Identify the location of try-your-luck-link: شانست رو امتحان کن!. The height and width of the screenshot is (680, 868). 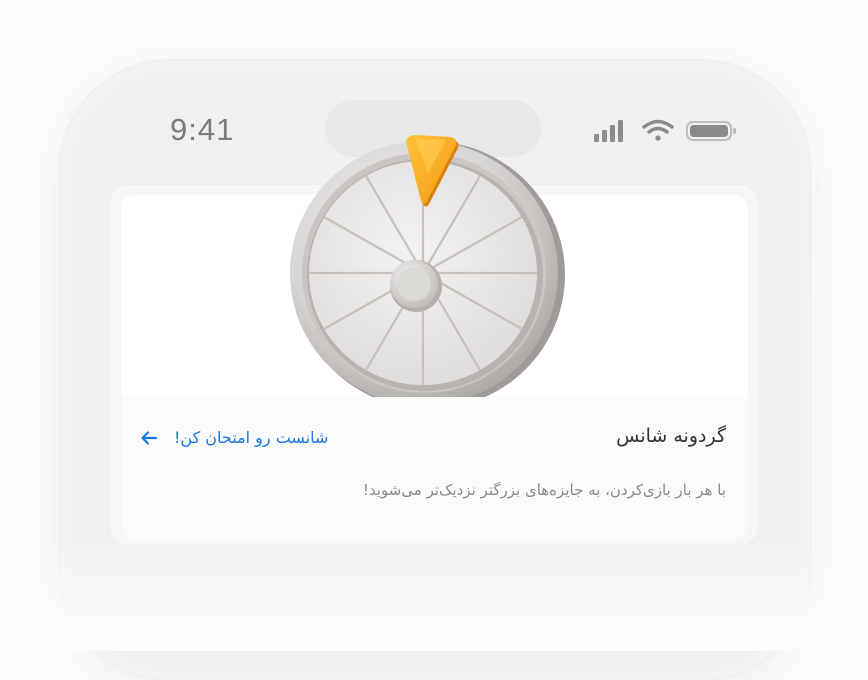
(234, 437).